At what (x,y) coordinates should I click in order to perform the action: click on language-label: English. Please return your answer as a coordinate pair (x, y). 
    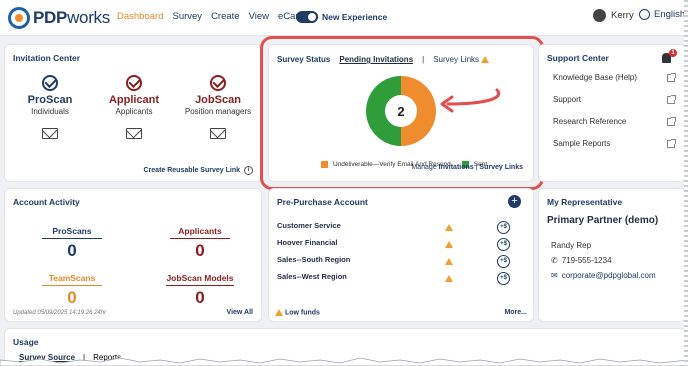
    Looking at the image, I should click on (670, 14).